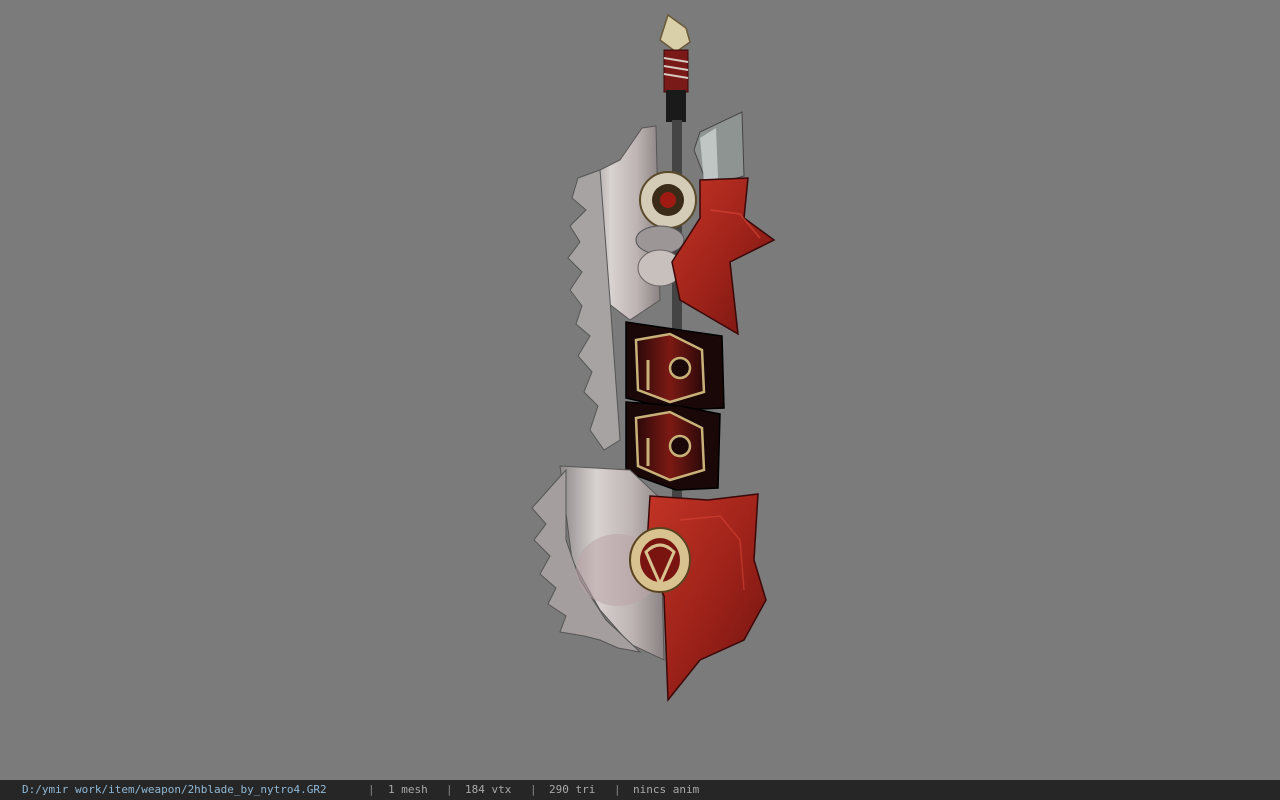  What do you see at coordinates (488, 789) in the screenshot?
I see `vertex-count-text: 184 vtx` at bounding box center [488, 789].